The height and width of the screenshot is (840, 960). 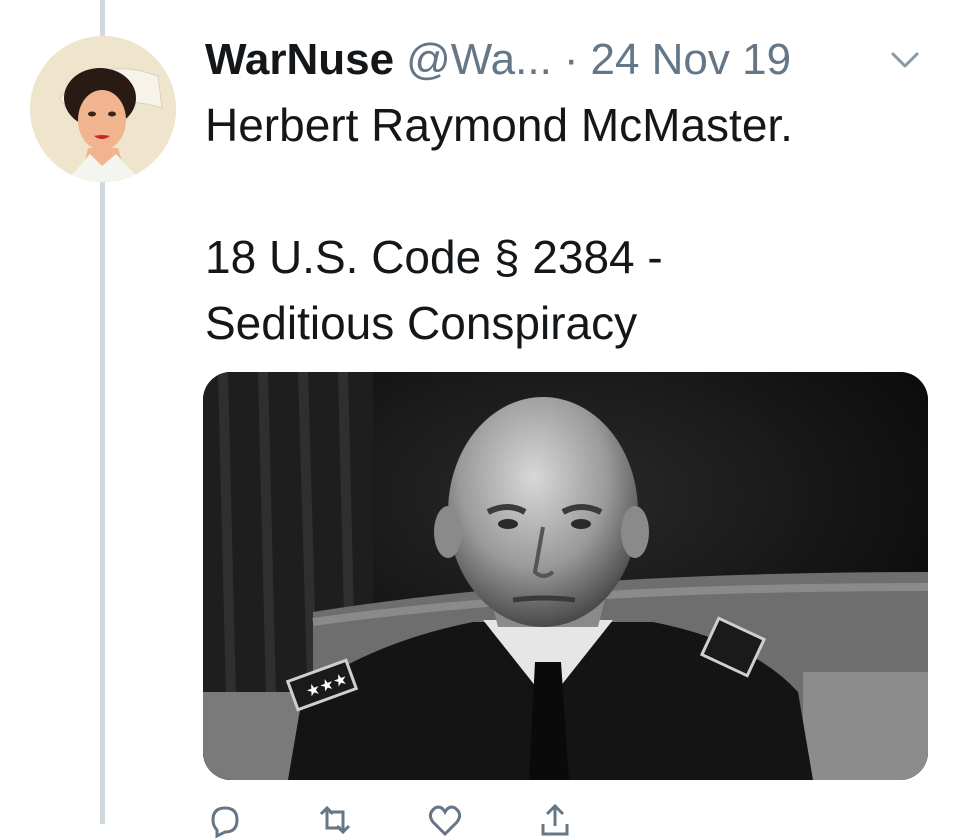 I want to click on retweet-button, so click(x=335, y=820).